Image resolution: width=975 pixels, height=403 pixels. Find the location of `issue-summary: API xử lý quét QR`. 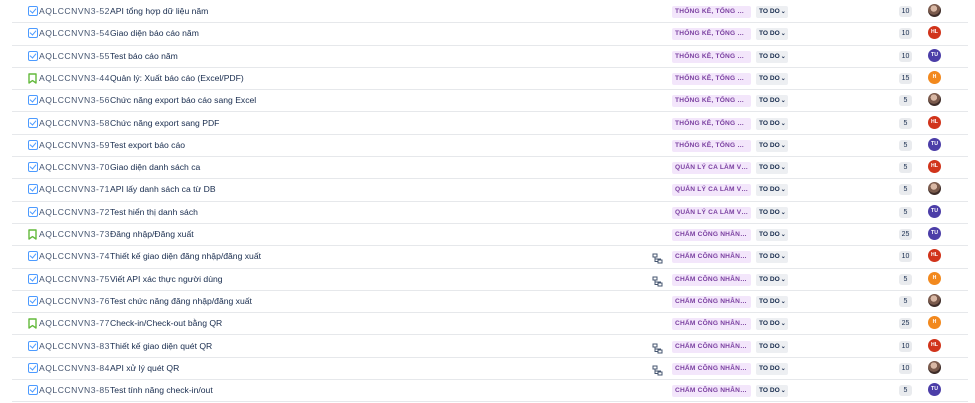

issue-summary: API xử lý quét QR is located at coordinates (144, 368).